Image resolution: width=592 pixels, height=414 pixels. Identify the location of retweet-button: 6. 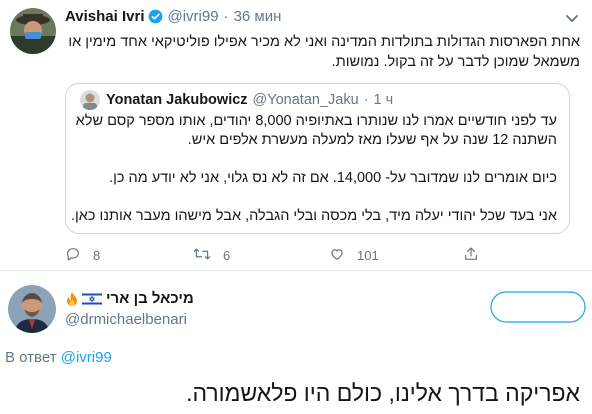
(211, 255).